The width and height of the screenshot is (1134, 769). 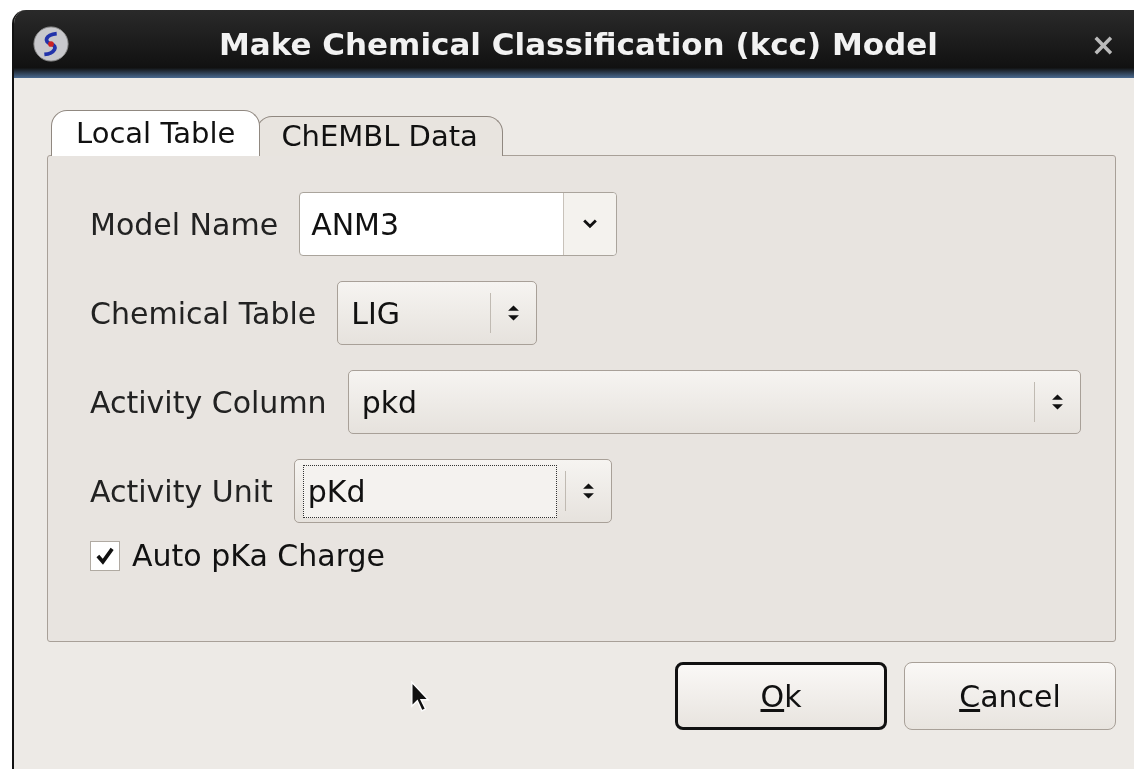 What do you see at coordinates (208, 402) in the screenshot?
I see `field-label: Activity Column` at bounding box center [208, 402].